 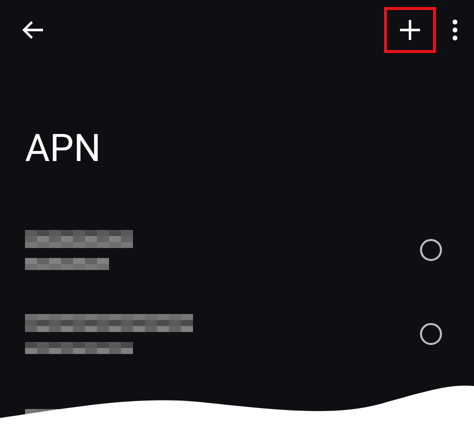 I want to click on page-title: APN, so click(x=63, y=149).